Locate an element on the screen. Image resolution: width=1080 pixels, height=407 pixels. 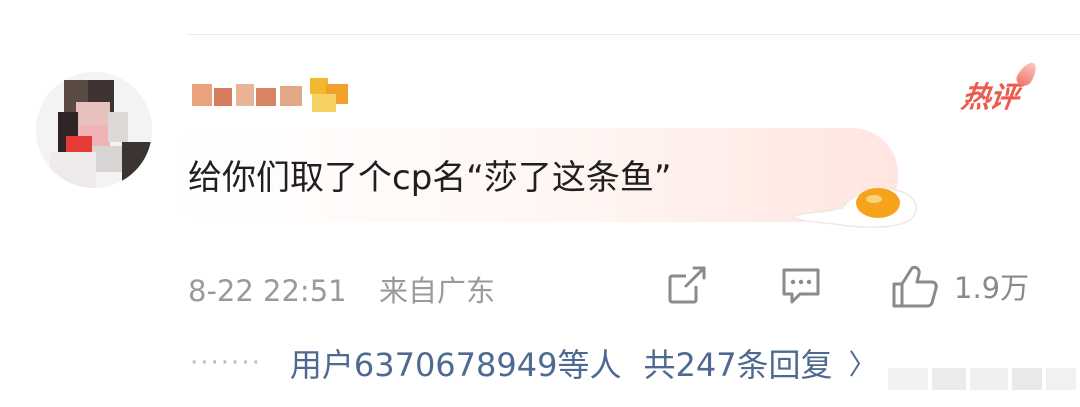
comment-text: 给你们取了个cp名“莎了这条鱼” is located at coordinates (430, 178).